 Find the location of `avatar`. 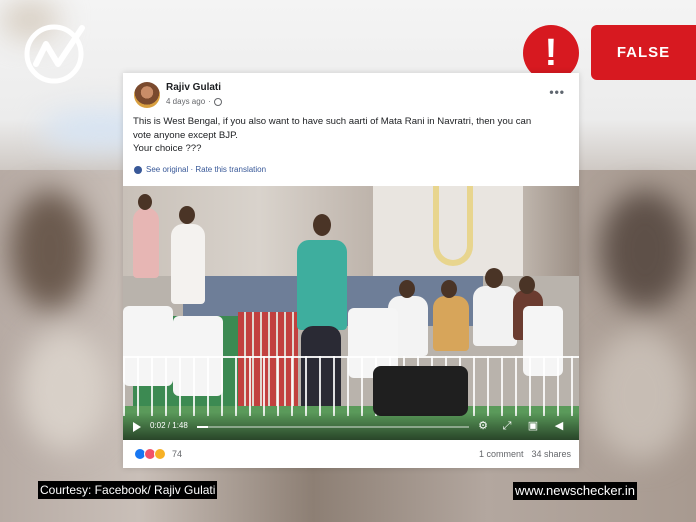

avatar is located at coordinates (147, 95).